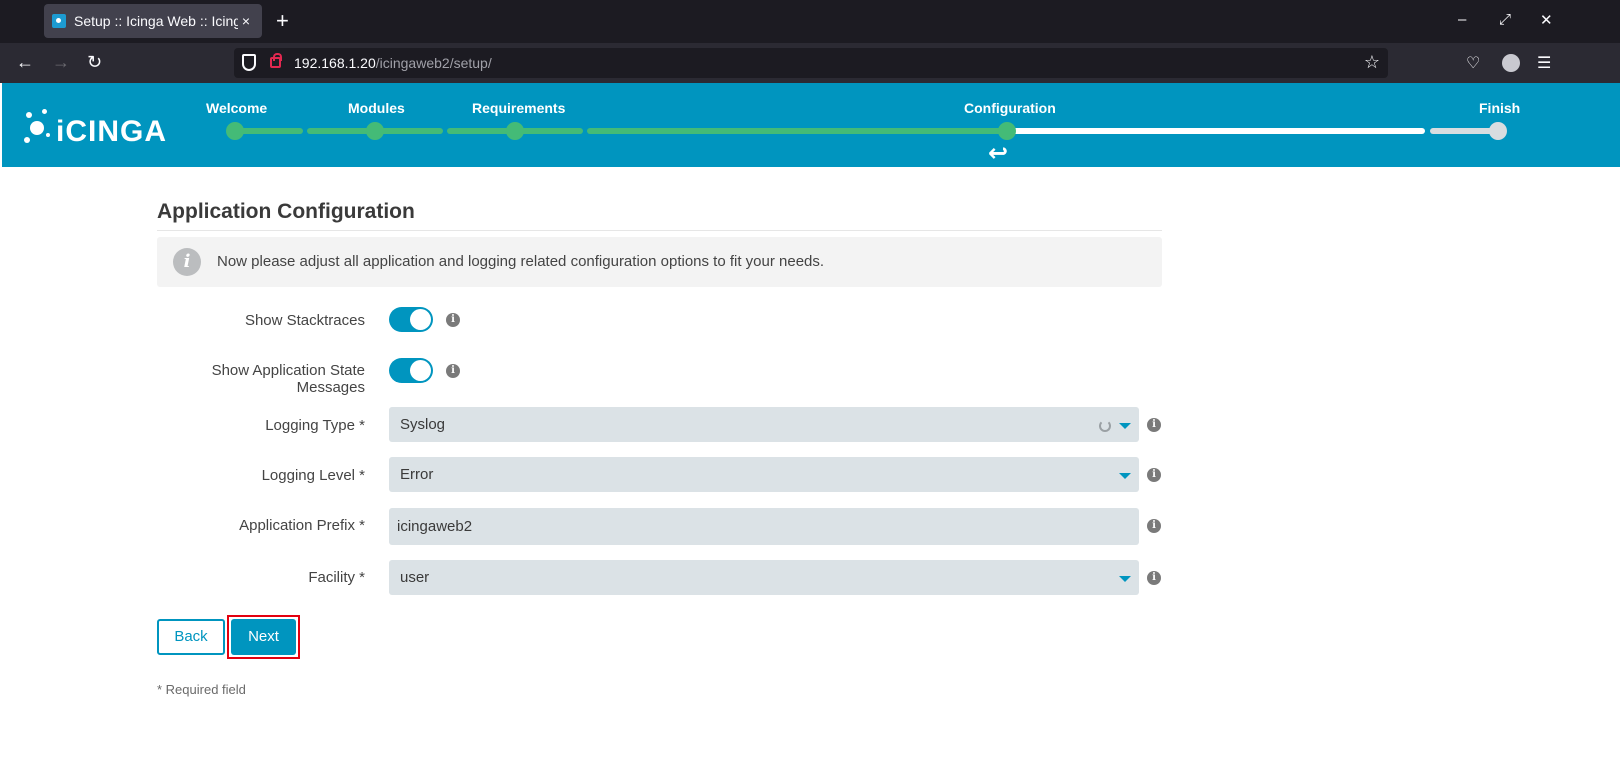  Describe the element at coordinates (415, 577) in the screenshot. I see `facility-value: user` at that location.